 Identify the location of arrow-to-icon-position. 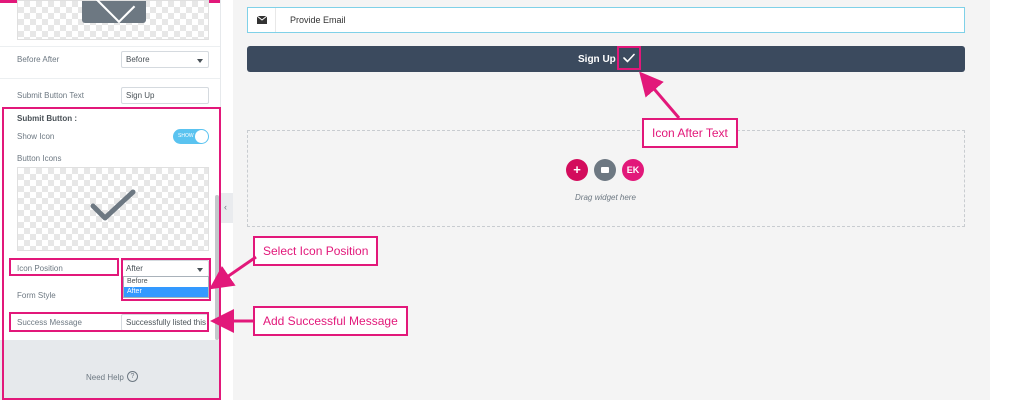
(233, 272).